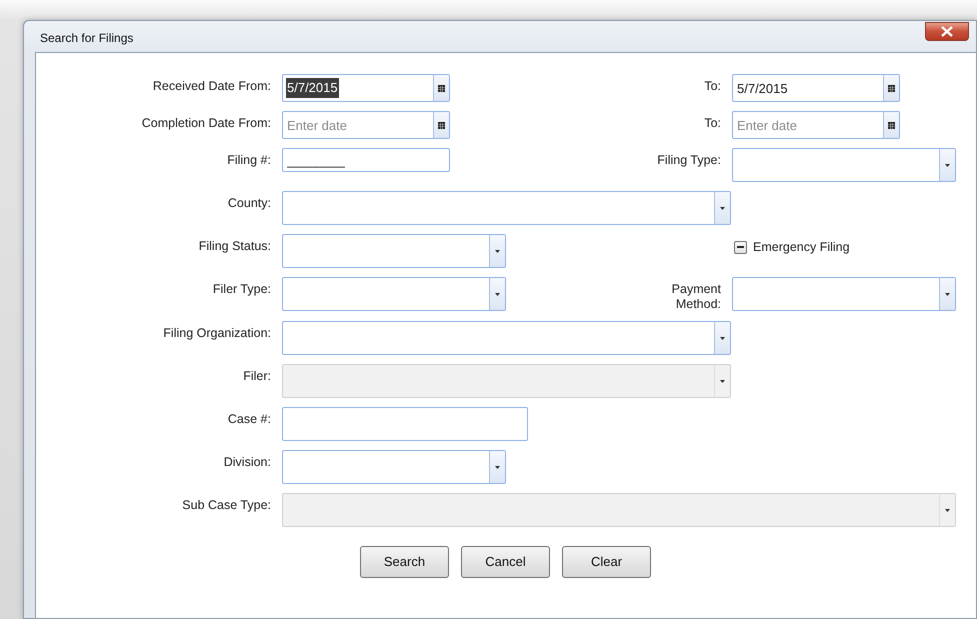  Describe the element at coordinates (689, 160) in the screenshot. I see `field-label: Filing Type:` at that location.